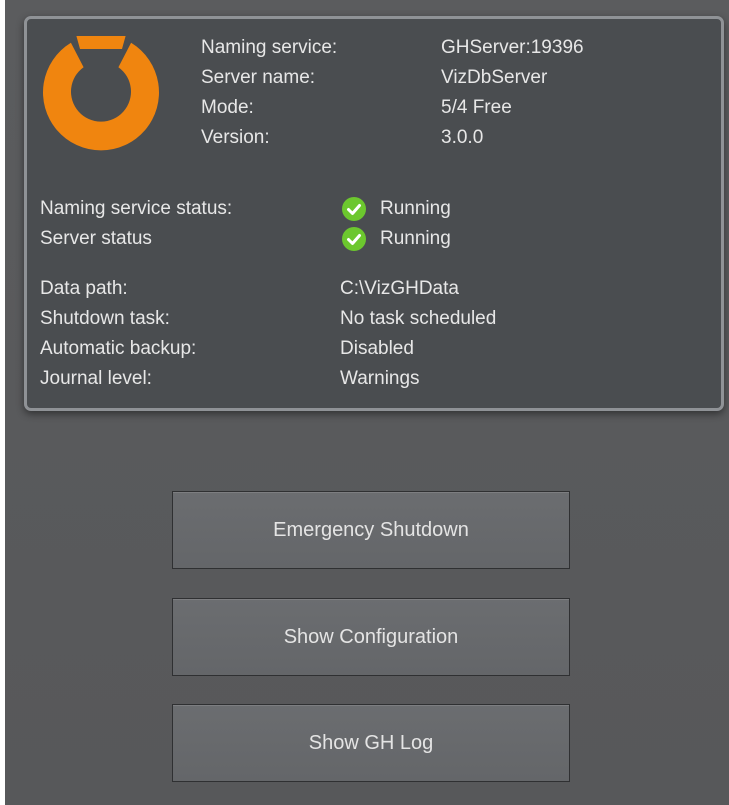 This screenshot has height=805, width=729. I want to click on shutdown-task-label: Shutdown task:, so click(105, 318).